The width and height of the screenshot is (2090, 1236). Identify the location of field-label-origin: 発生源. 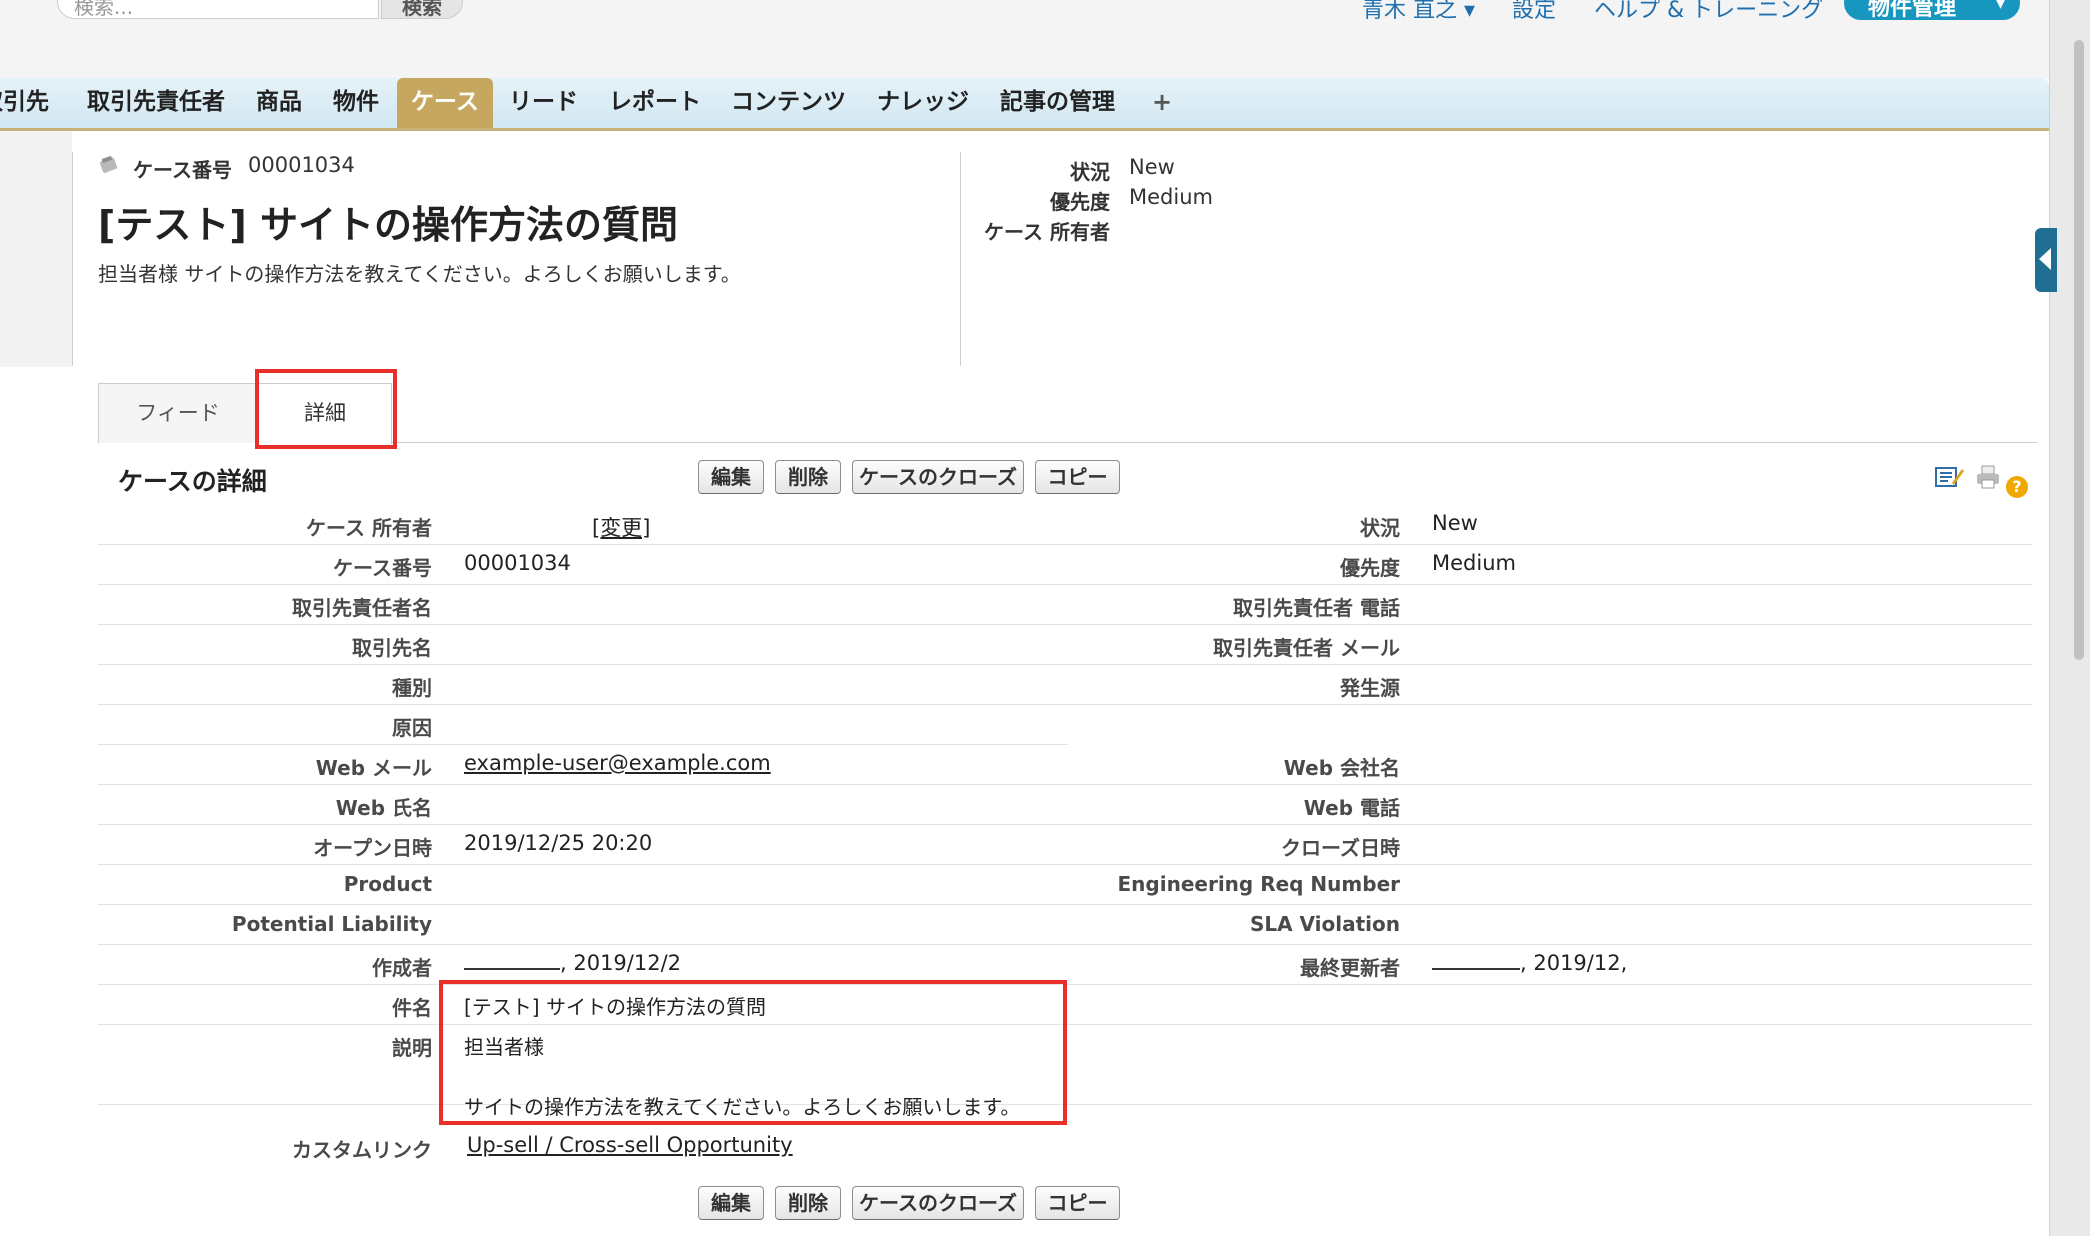
(1370, 688).